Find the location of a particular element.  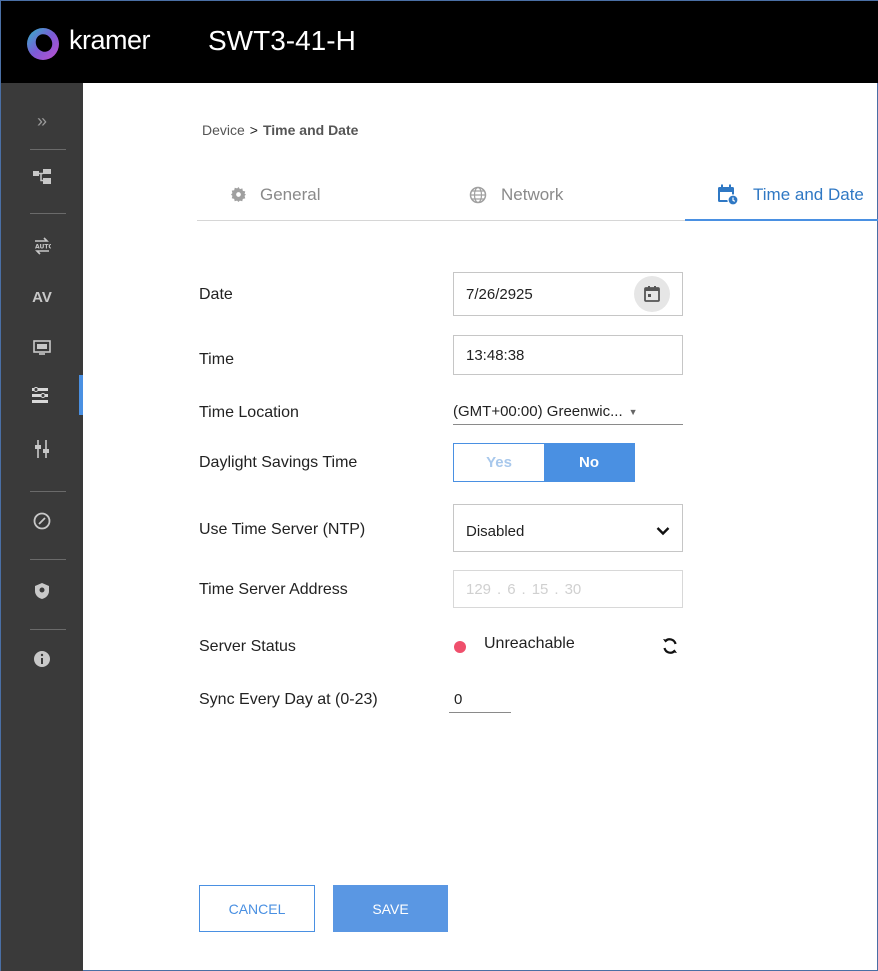

ntp-label: Use Time Server (NTP) is located at coordinates (282, 529).